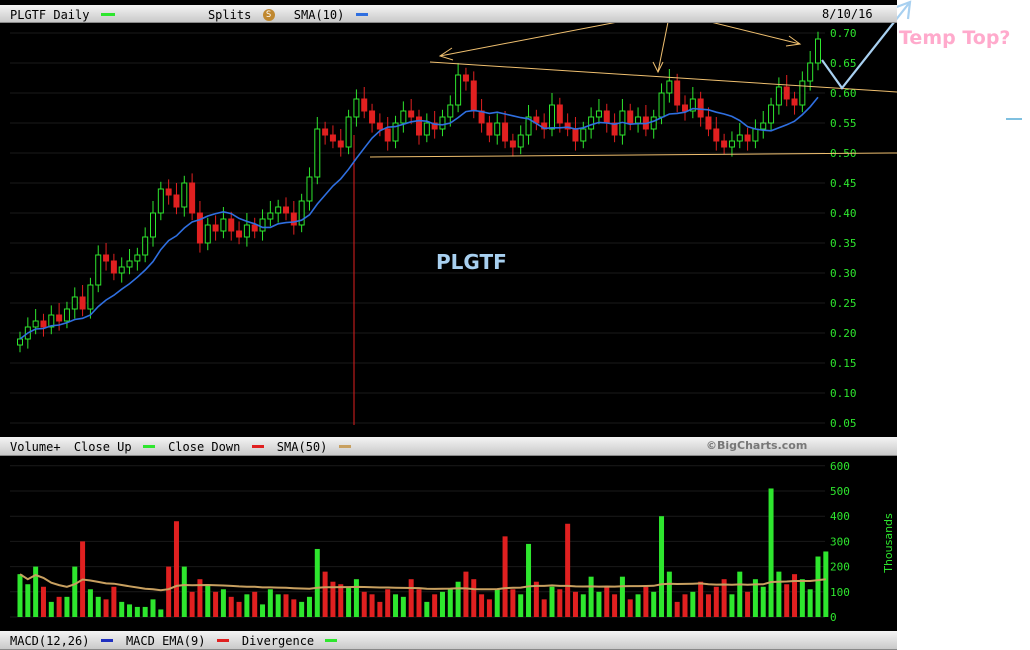  Describe the element at coordinates (278, 640) in the screenshot. I see `divergence-label: Divergence` at that location.